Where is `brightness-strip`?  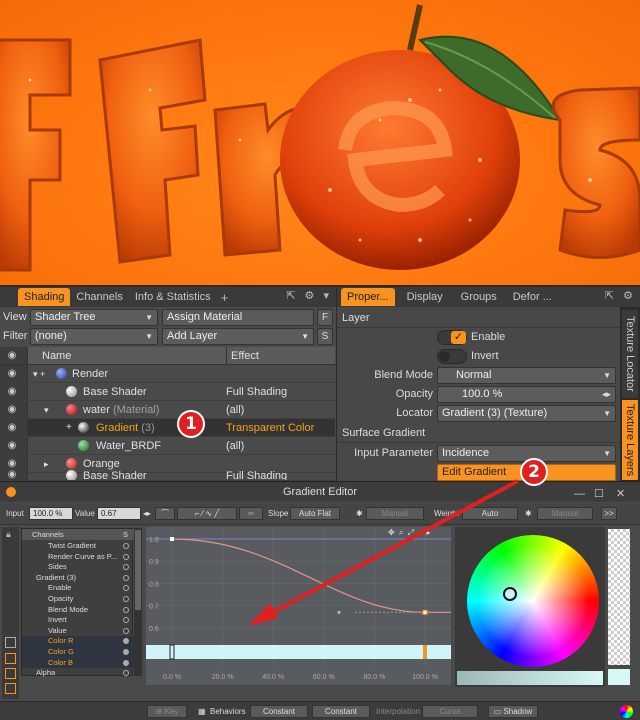 brightness-strip is located at coordinates (619, 597).